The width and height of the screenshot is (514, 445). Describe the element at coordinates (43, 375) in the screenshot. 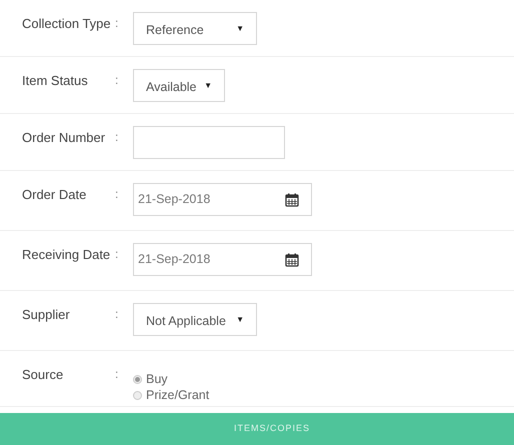

I see `field-label: Source` at that location.